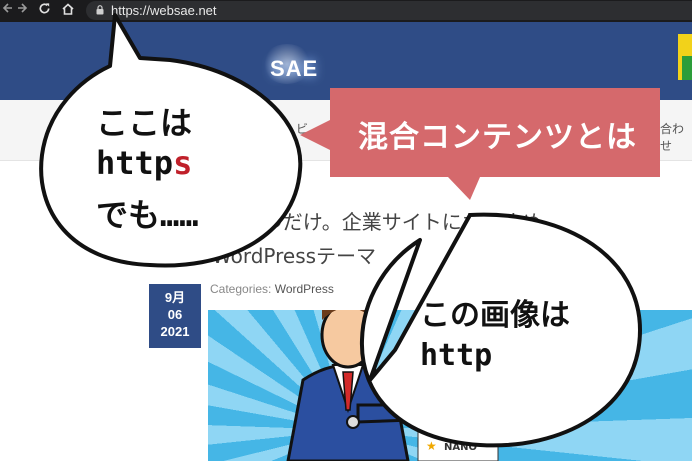  Describe the element at coordinates (495, 315) in the screenshot. I see `bubble2-line1: この画像は` at that location.